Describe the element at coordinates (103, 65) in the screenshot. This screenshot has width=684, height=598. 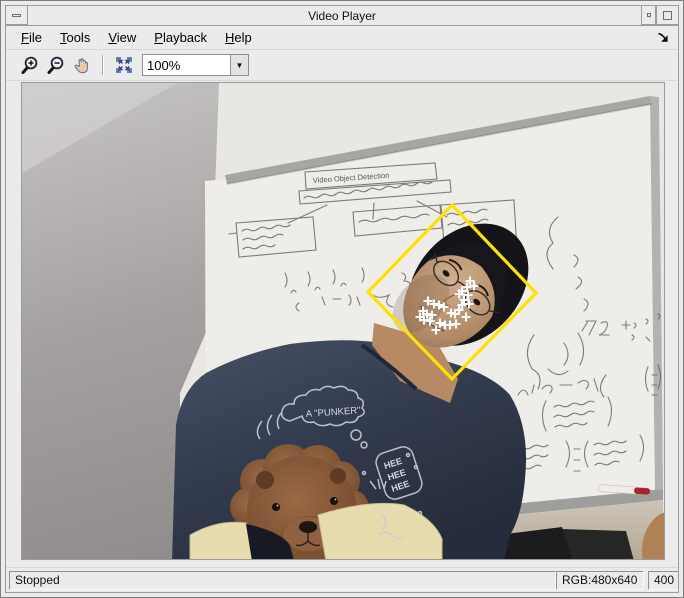
I see `toolbar-separator` at that location.